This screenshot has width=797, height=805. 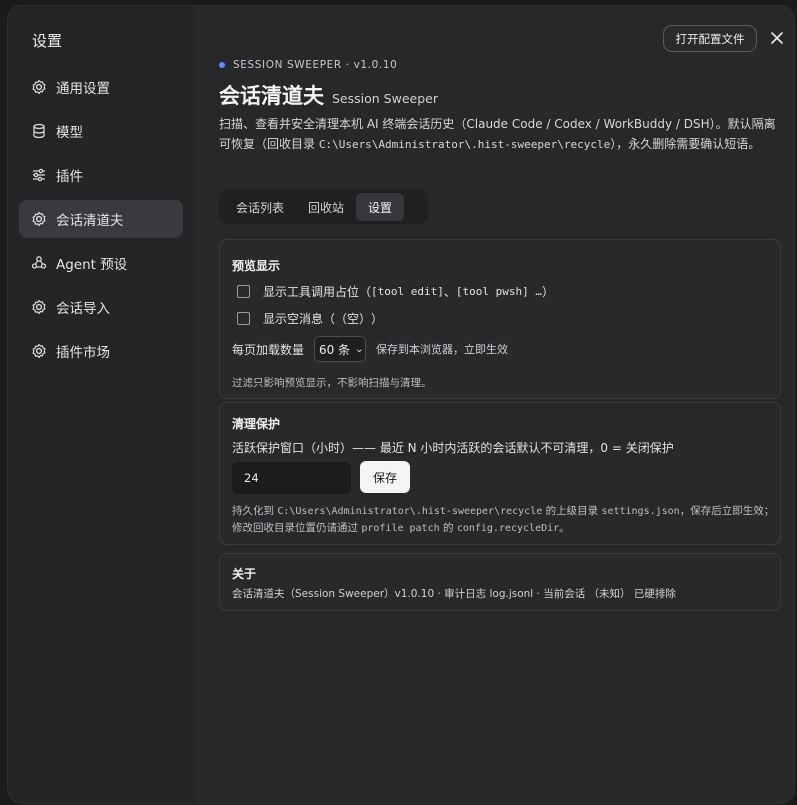 What do you see at coordinates (39, 131) in the screenshot?
I see `database-icon` at bounding box center [39, 131].